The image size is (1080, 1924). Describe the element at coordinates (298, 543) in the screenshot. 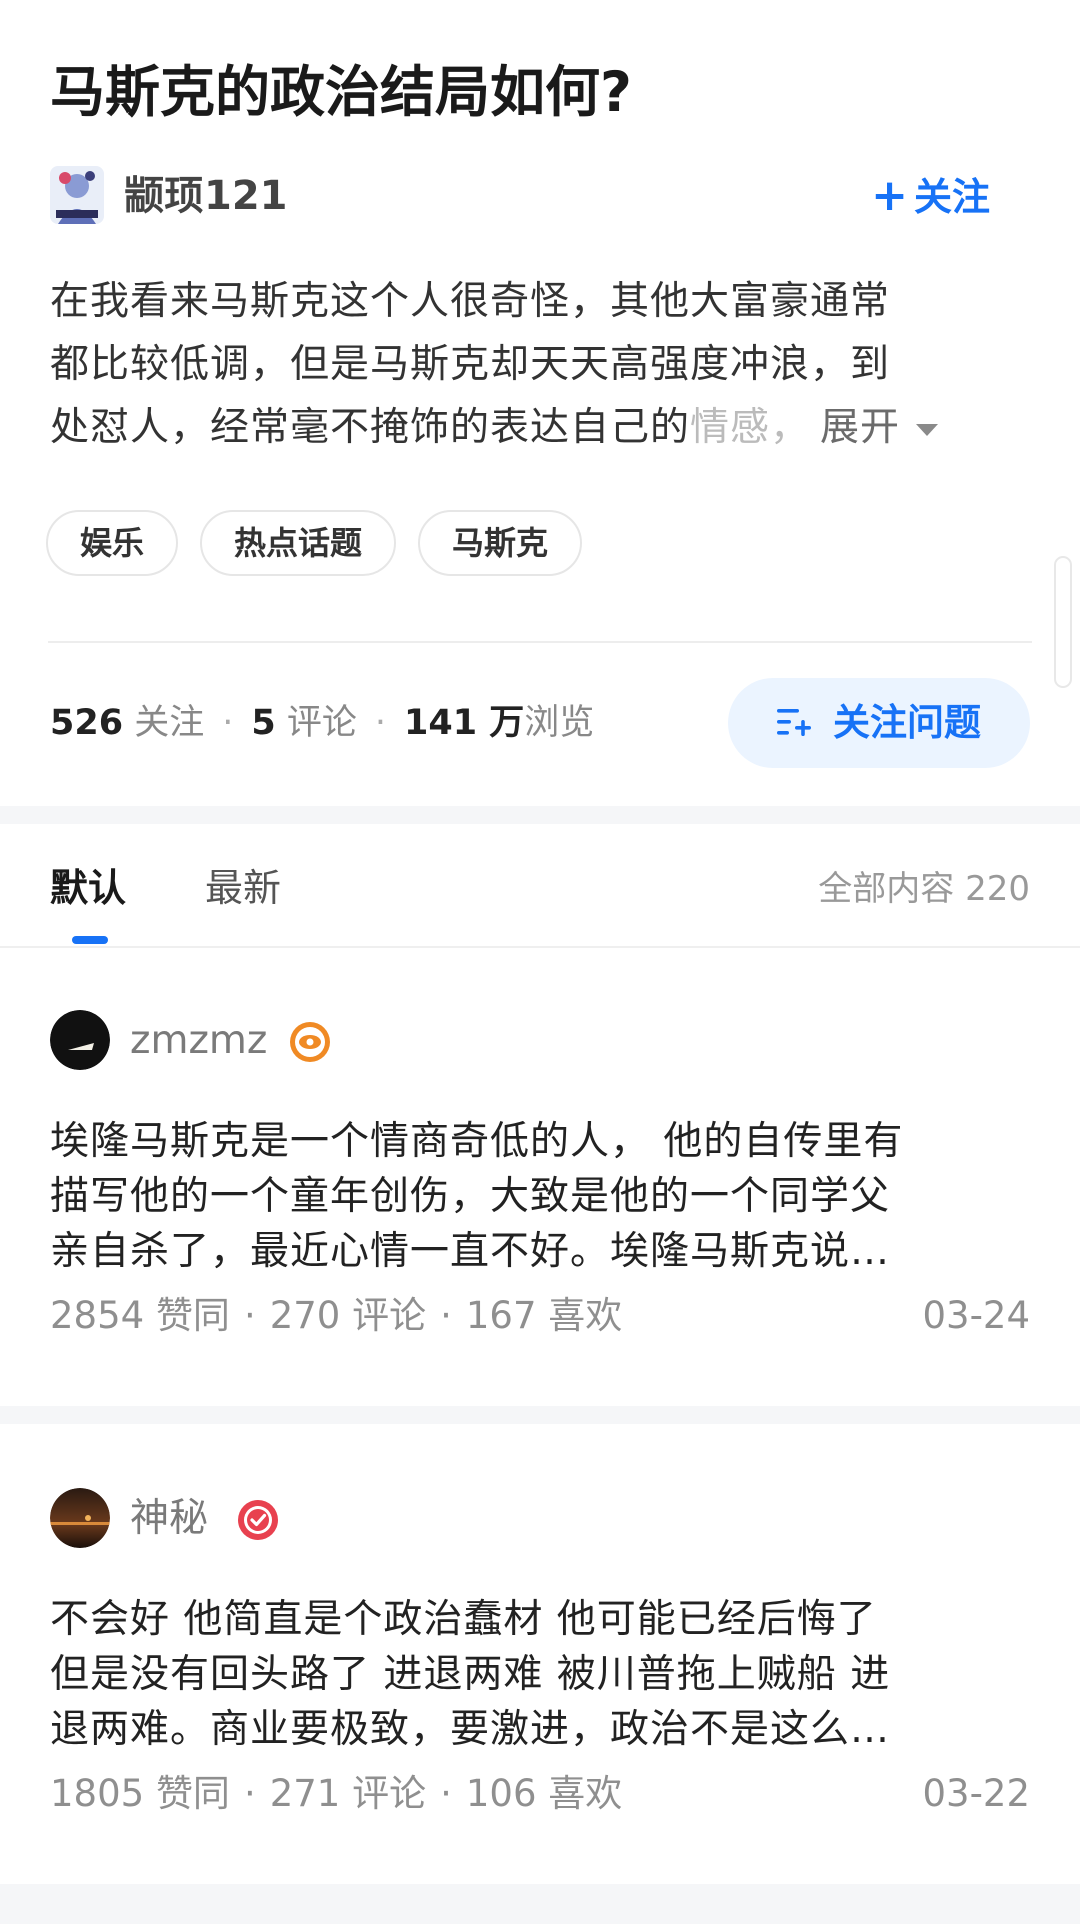

I see `topic-tag: 热点话题` at that location.